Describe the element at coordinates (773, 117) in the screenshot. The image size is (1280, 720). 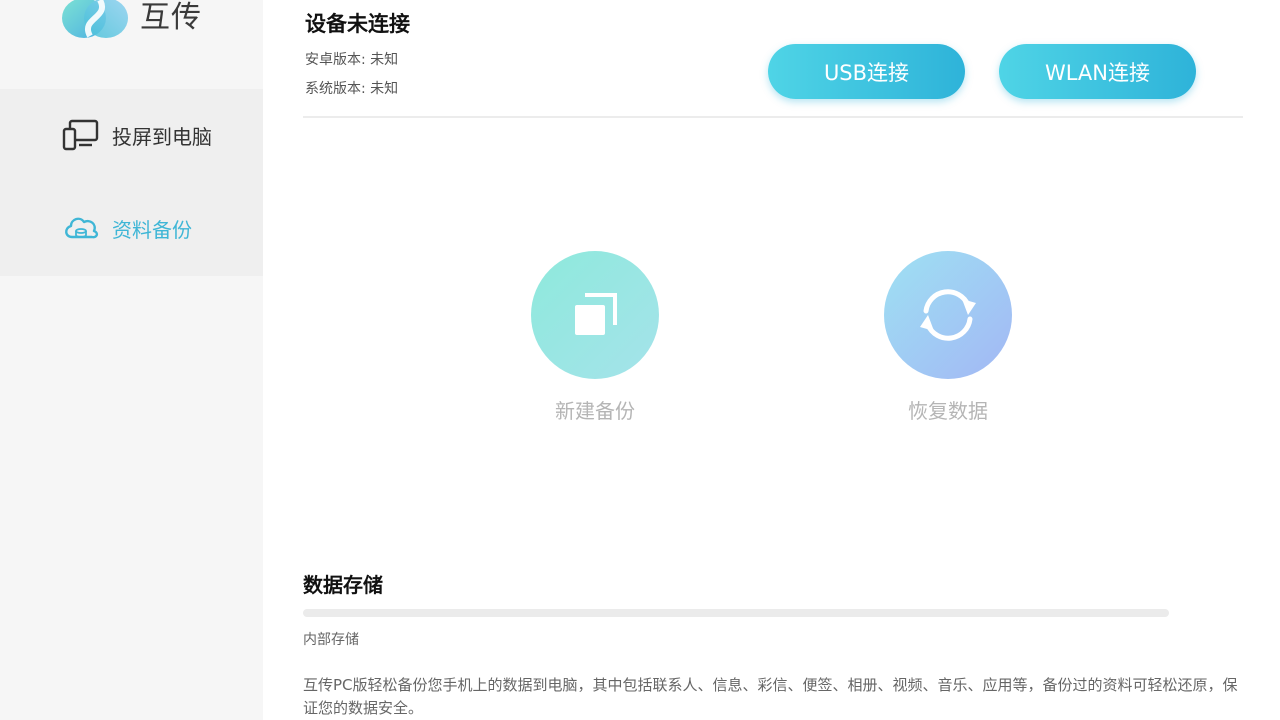
I see `header-divider` at that location.